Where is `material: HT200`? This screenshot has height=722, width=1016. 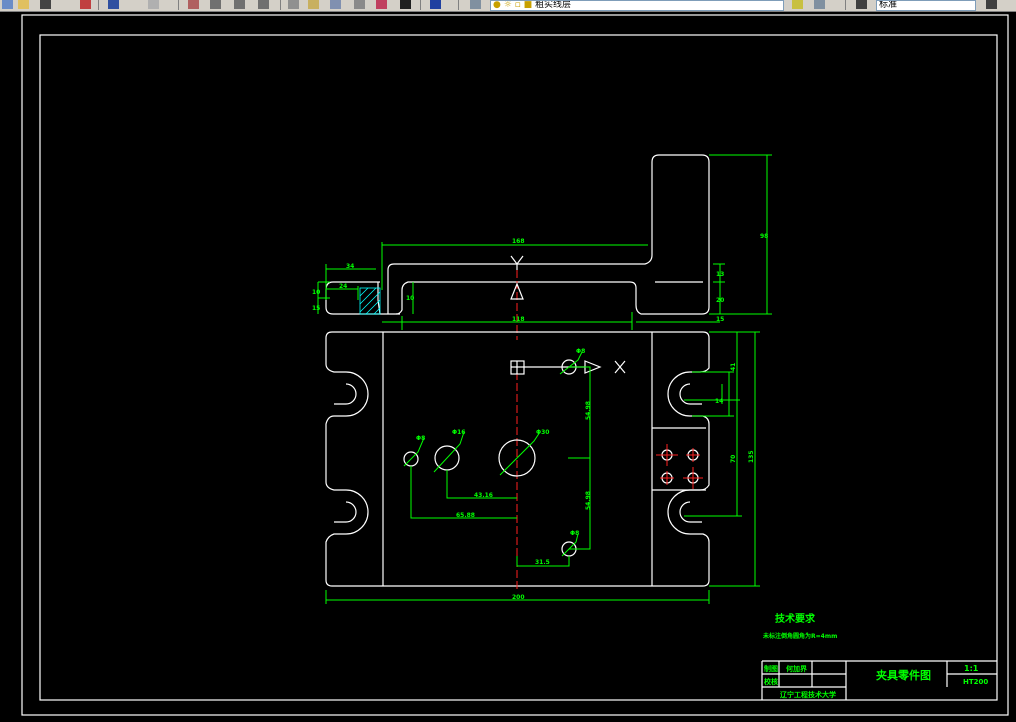 material: HT200 is located at coordinates (975, 682).